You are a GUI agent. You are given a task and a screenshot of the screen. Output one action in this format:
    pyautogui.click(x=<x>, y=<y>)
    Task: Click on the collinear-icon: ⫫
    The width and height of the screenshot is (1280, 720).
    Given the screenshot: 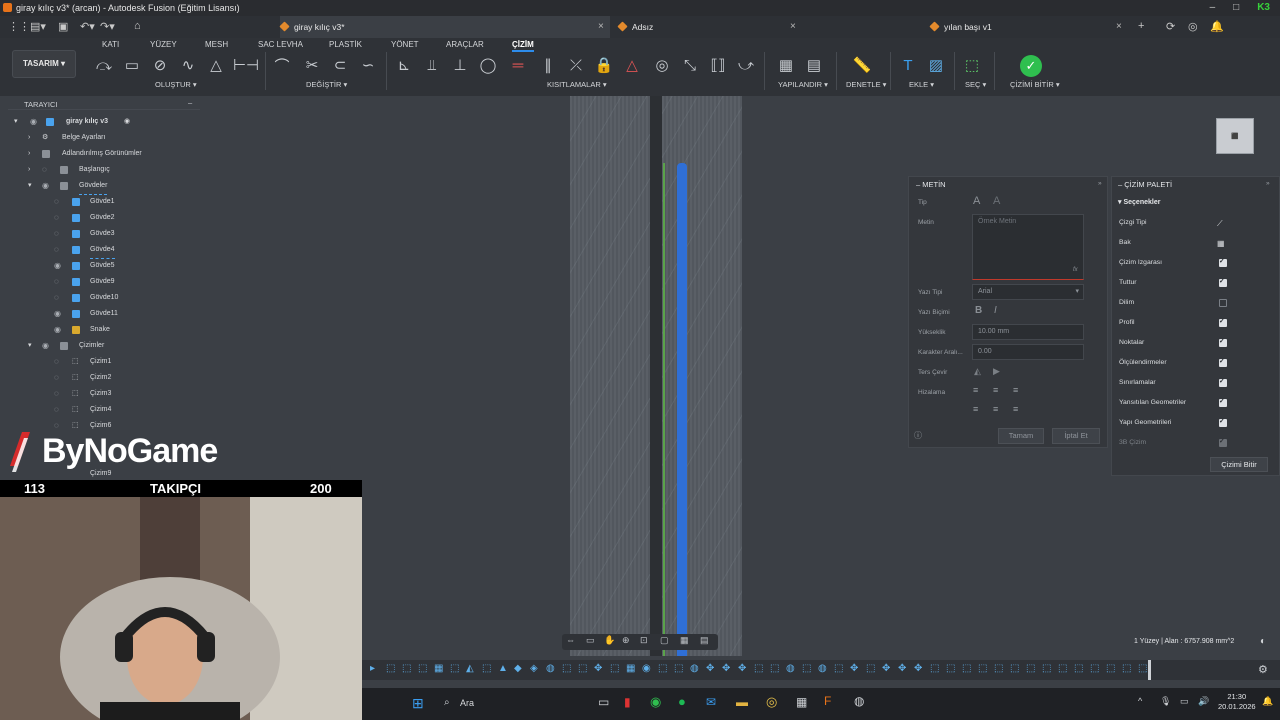 What is the action you would take?
    pyautogui.click(x=432, y=65)
    